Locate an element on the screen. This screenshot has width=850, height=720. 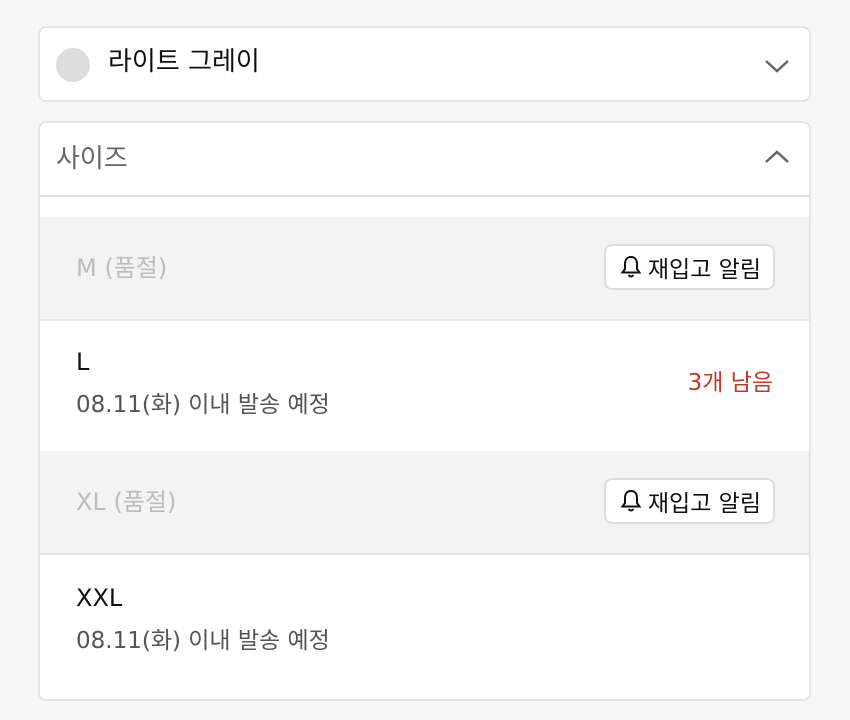
size-option-name: XXL is located at coordinates (99, 598).